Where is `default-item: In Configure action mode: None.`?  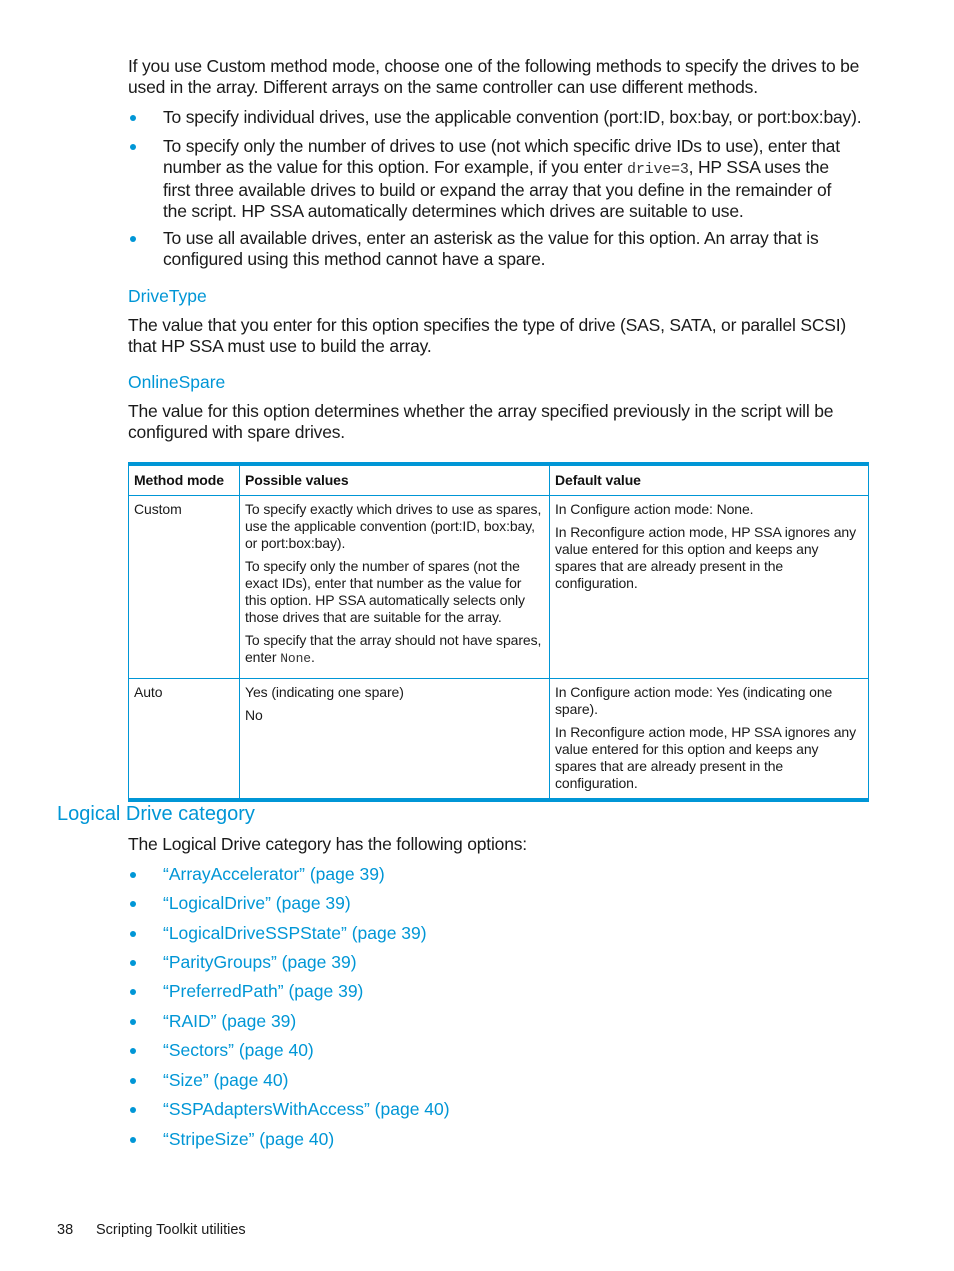 default-item: In Configure action mode: None. is located at coordinates (654, 509).